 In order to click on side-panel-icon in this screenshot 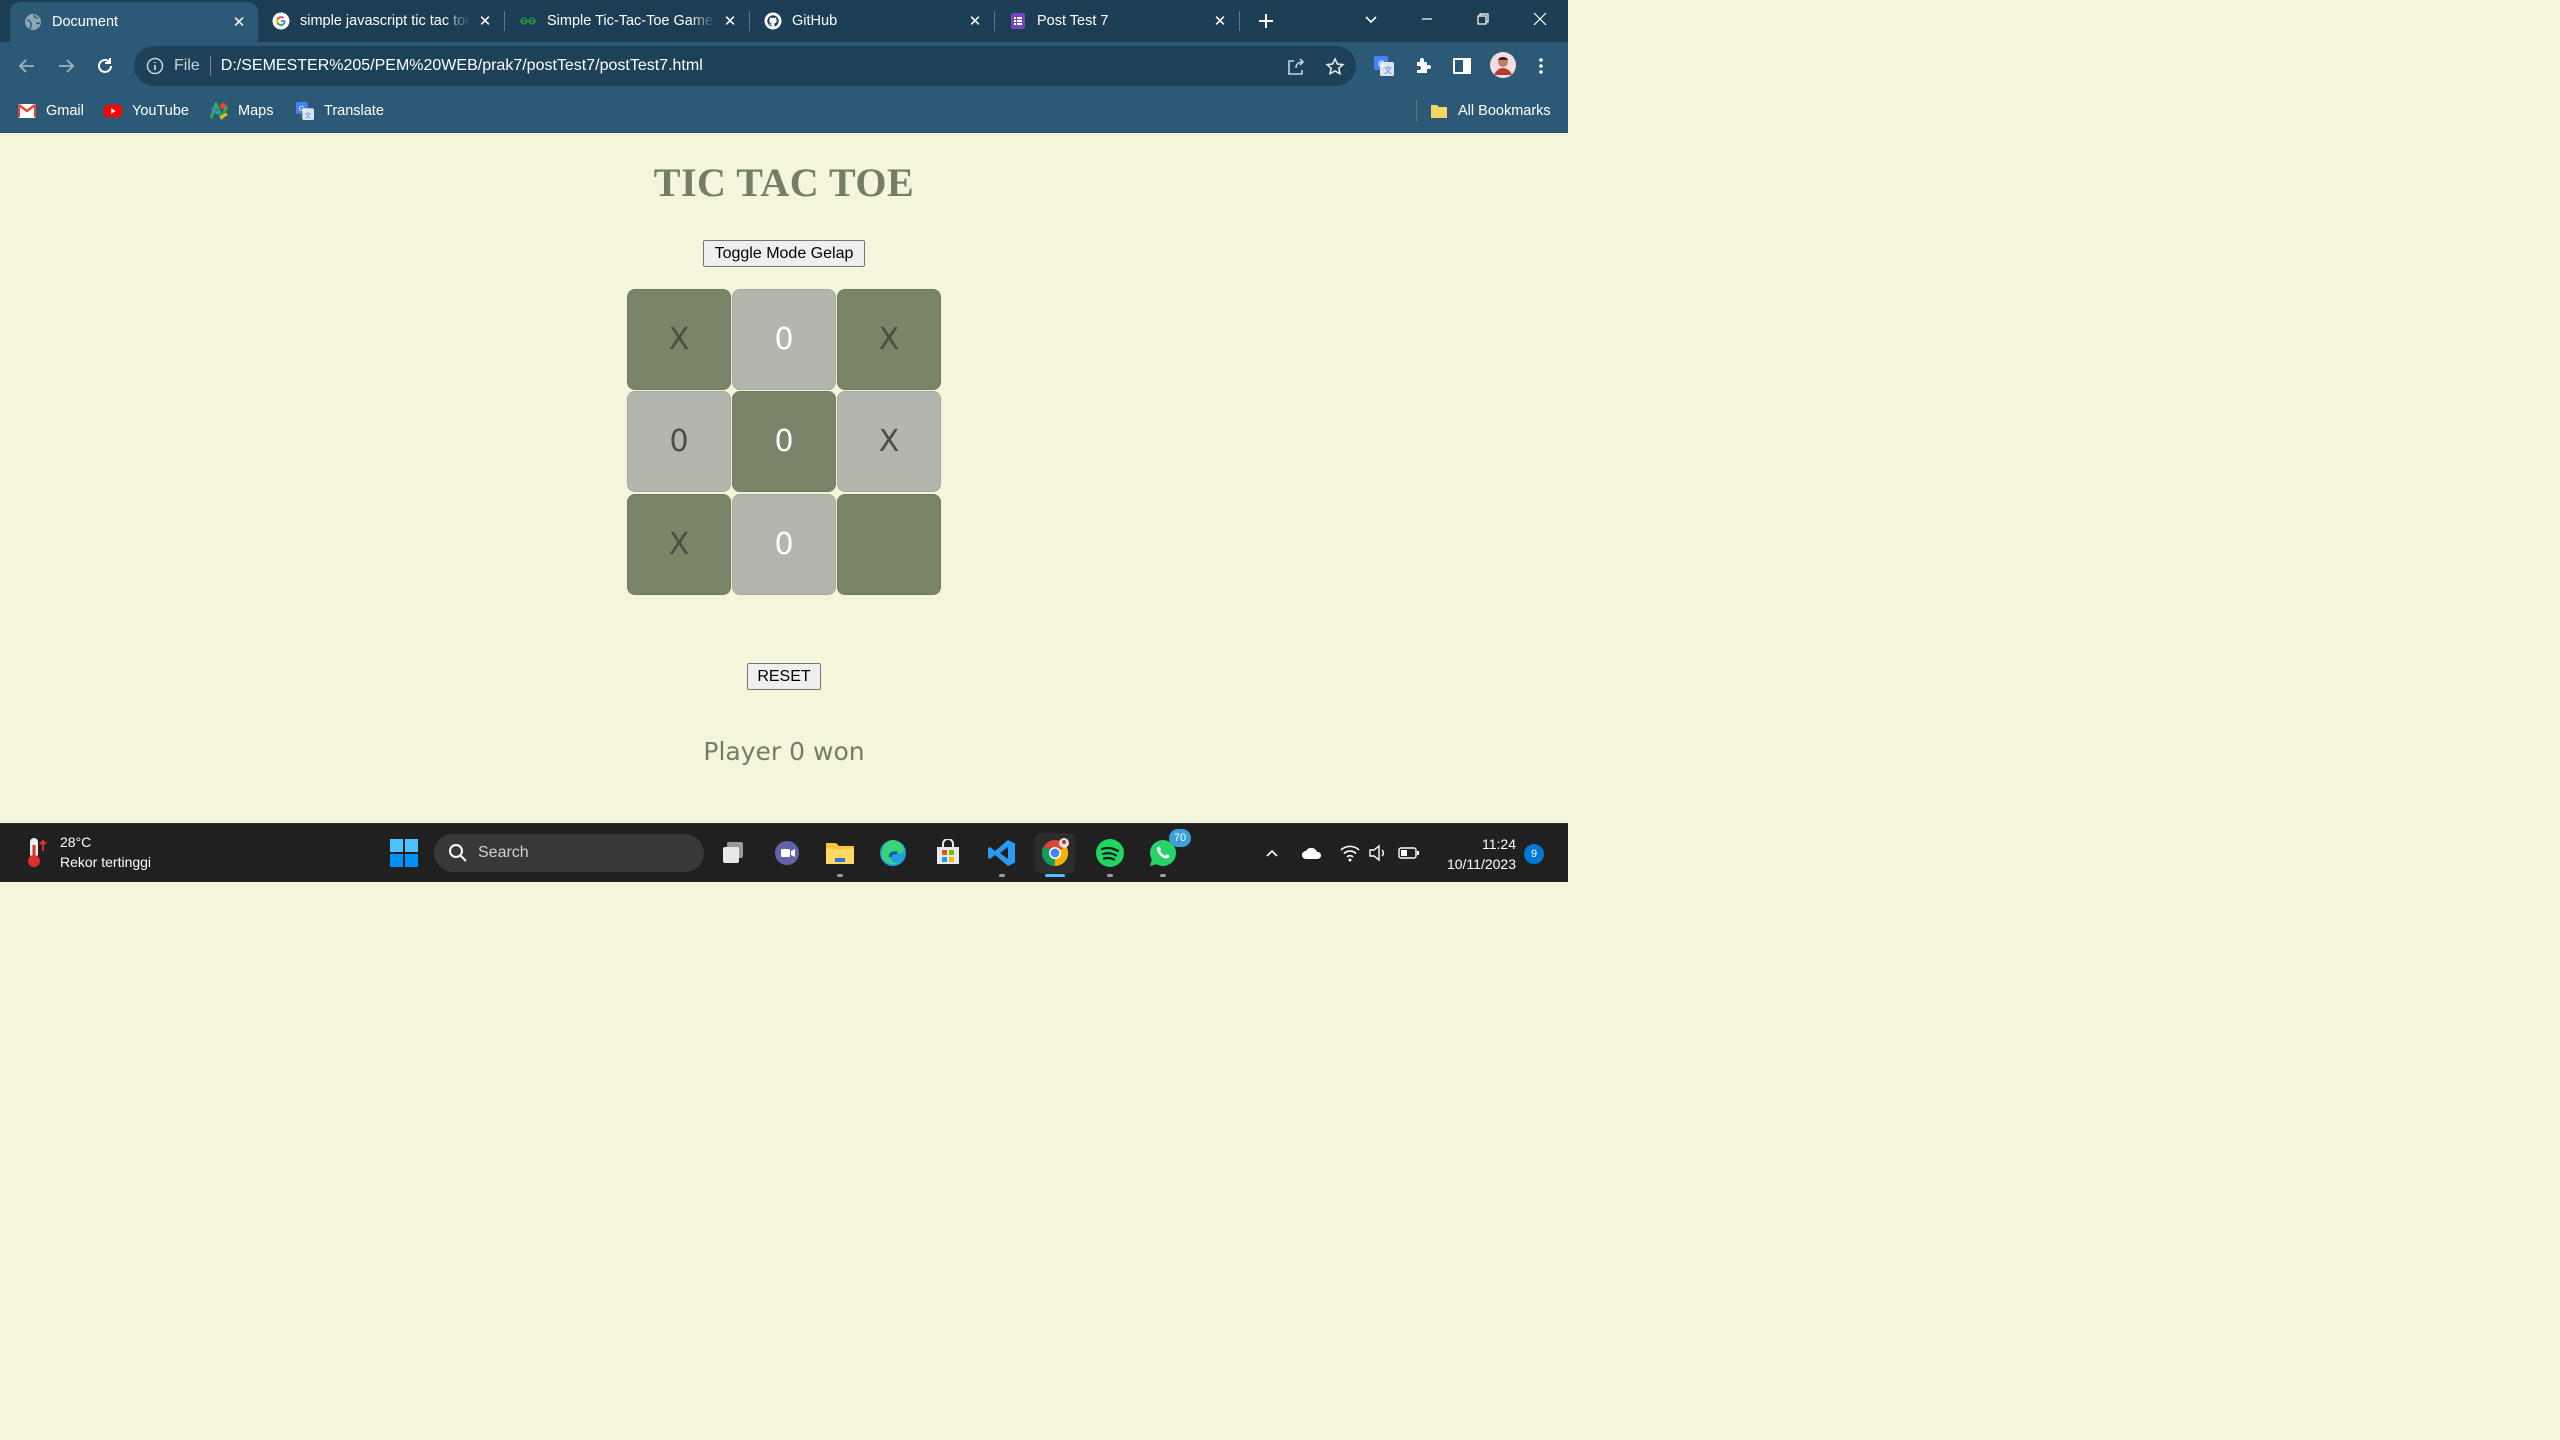, I will do `click(1462, 66)`.